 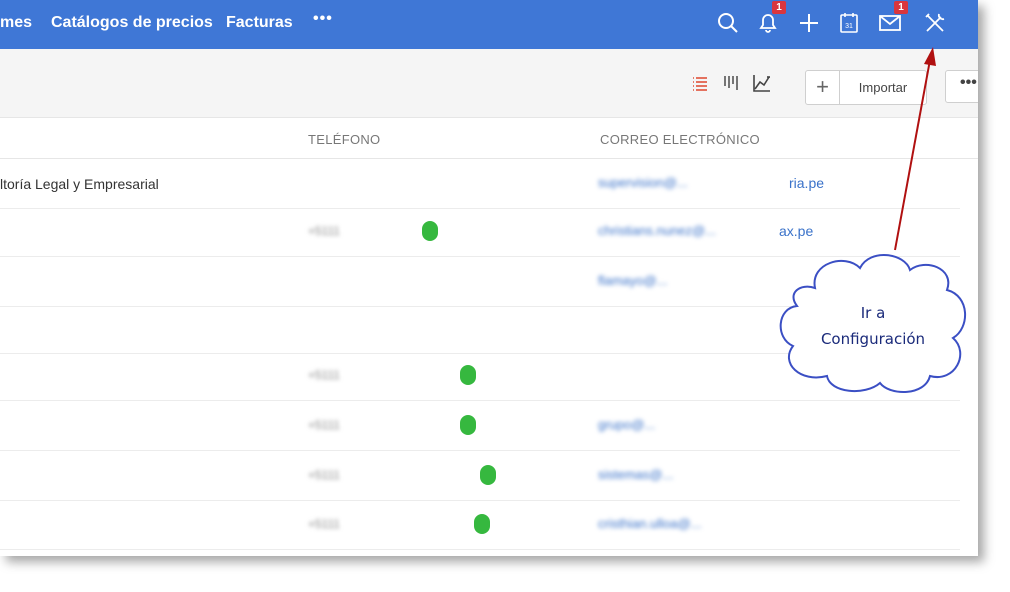 What do you see at coordinates (883, 87) in the screenshot?
I see `import-button: Importar` at bounding box center [883, 87].